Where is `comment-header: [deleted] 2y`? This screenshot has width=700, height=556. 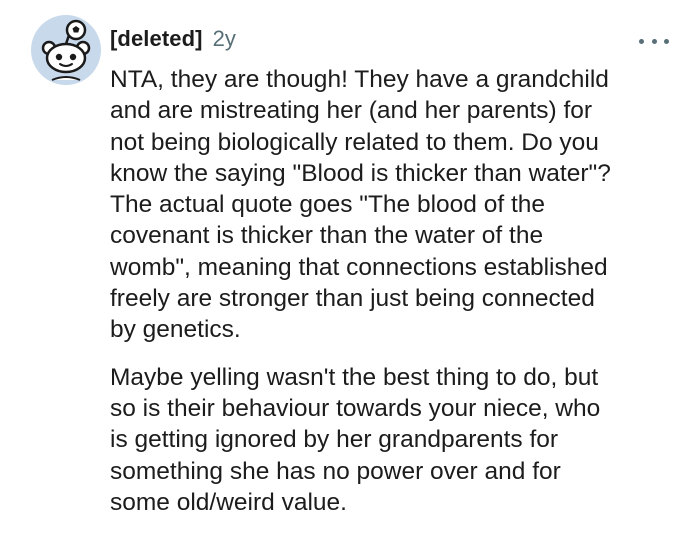 comment-header: [deleted] 2y is located at coordinates (173, 39).